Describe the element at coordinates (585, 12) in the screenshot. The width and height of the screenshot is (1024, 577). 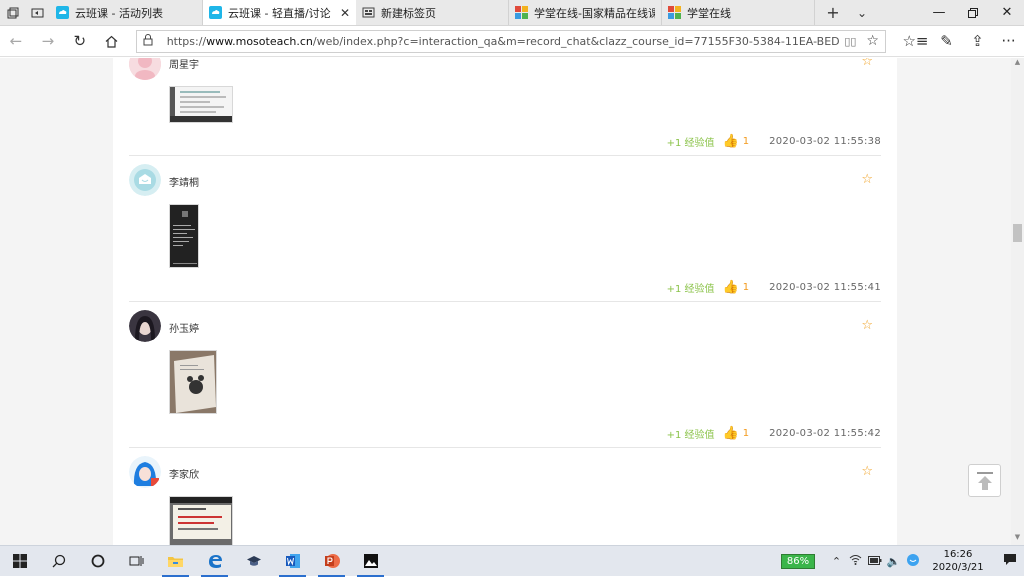
I see `tab-xuetang-courses: 学堂在线-国家精品在线课` at that location.